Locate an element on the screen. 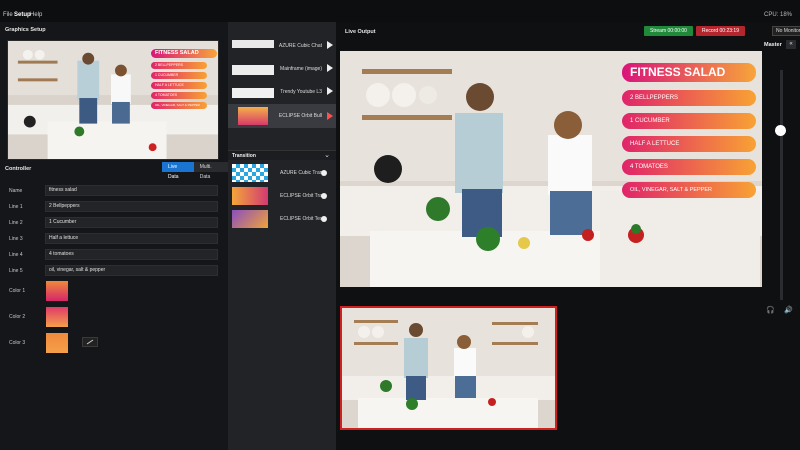 This screenshot has height=450, width=800. preview-overlay-line: HALF A LETTUCE is located at coordinates (179, 85).